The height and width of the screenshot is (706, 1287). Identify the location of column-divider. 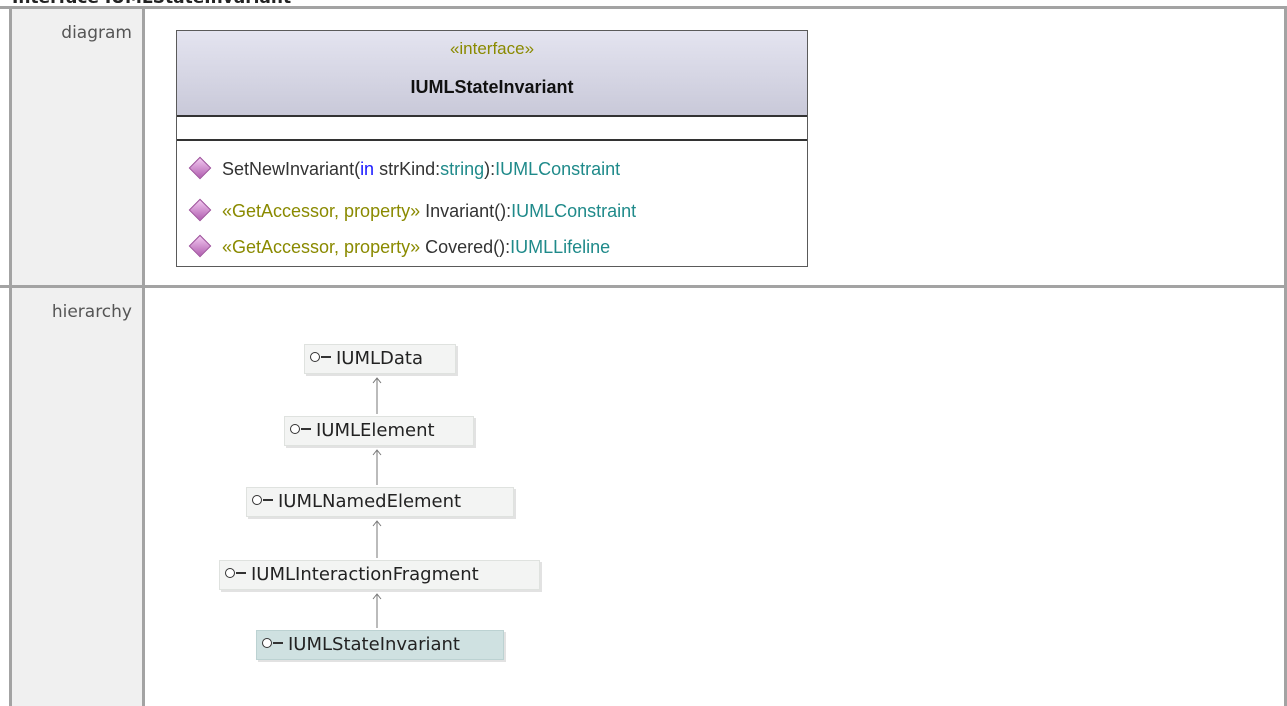
(143, 356).